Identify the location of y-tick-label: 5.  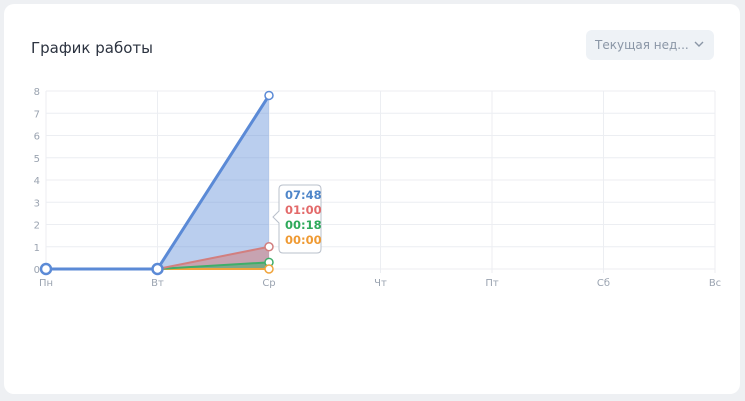
(37, 159).